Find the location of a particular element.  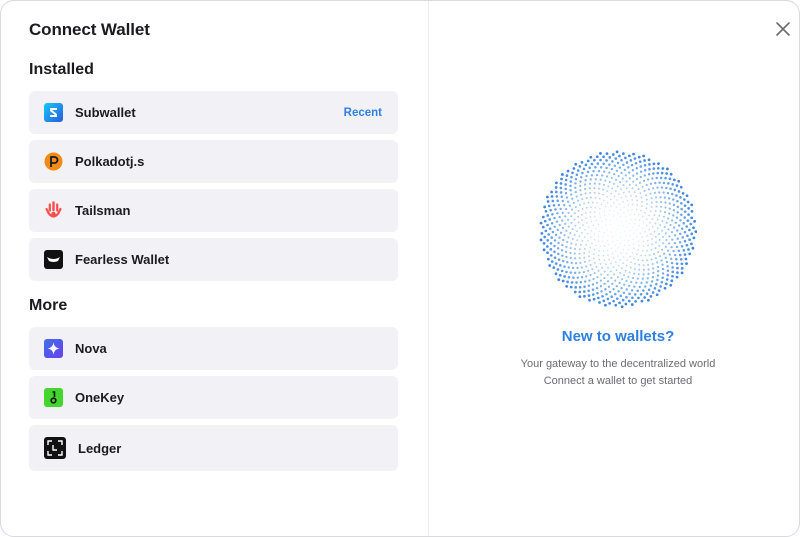

wallet-item-label: Polkadotj.s is located at coordinates (110, 161).